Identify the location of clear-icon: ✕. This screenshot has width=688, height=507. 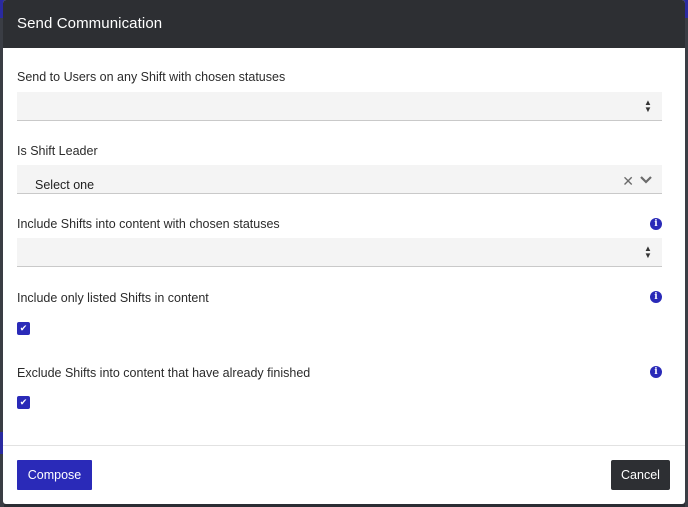
(628, 181).